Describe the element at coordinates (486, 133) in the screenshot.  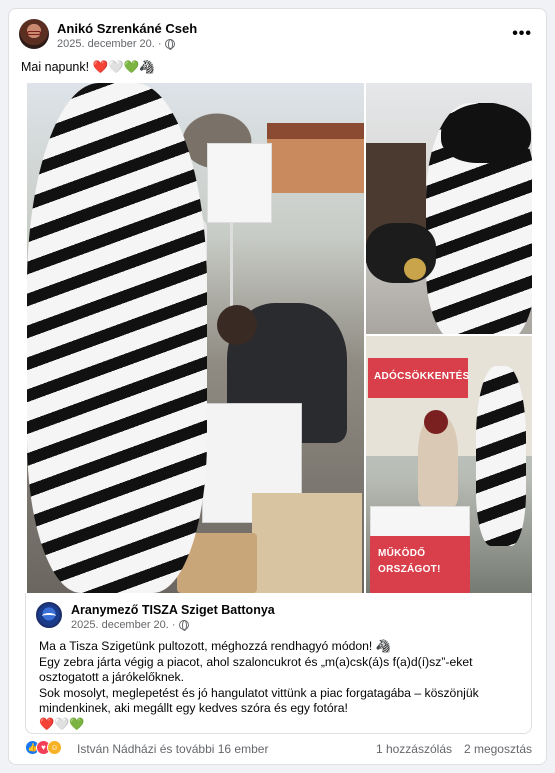
I see `zebra-head` at that location.